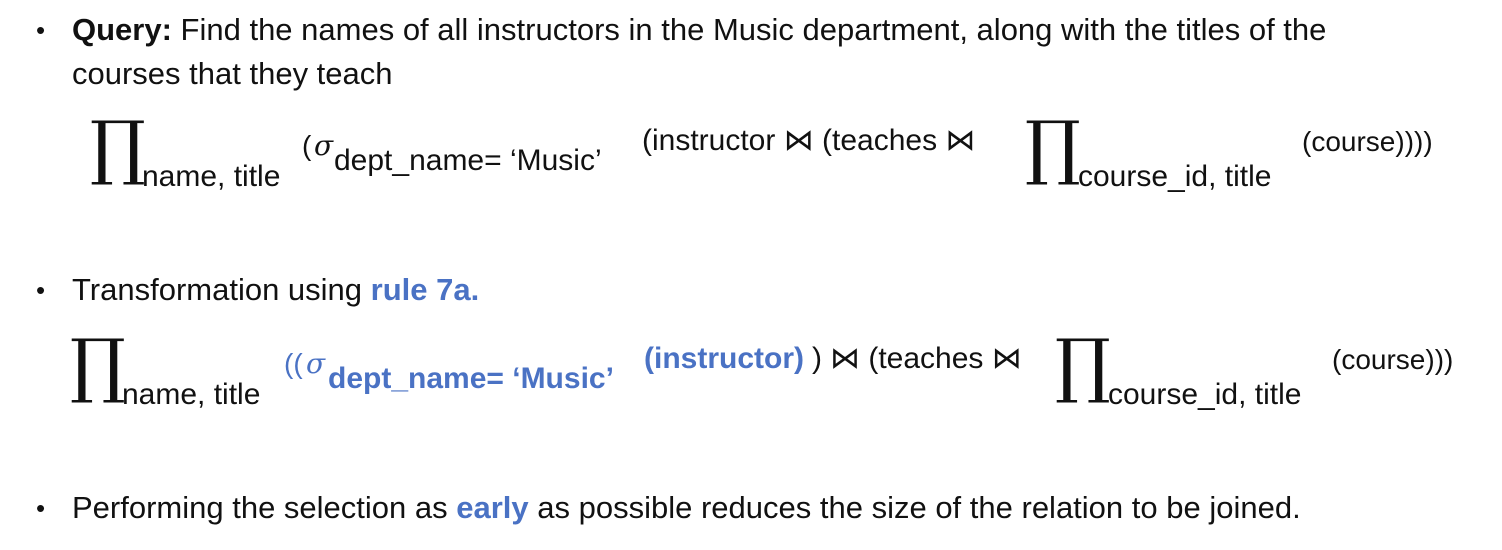 The height and width of the screenshot is (550, 1502). What do you see at coordinates (724, 358) in the screenshot?
I see `selection-argument: (instructor)` at bounding box center [724, 358].